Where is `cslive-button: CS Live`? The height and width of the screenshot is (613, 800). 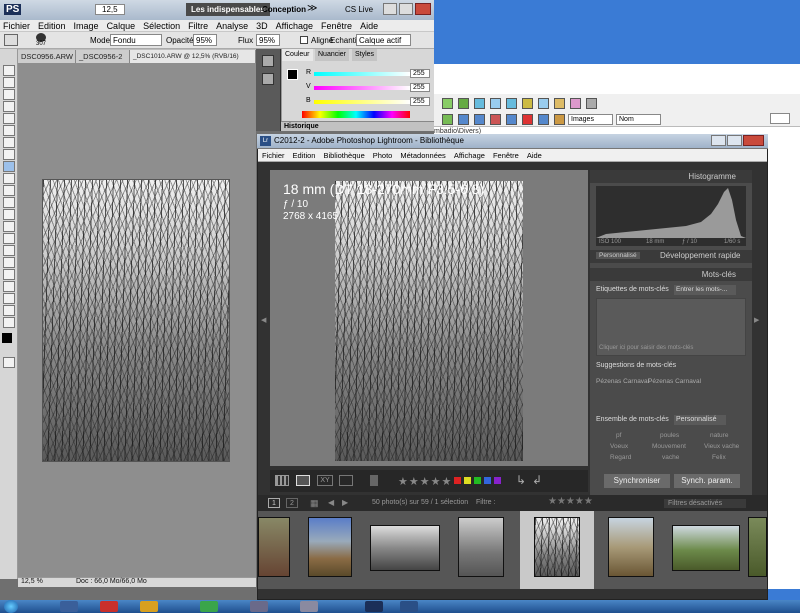 cslive-button: CS Live is located at coordinates (359, 9).